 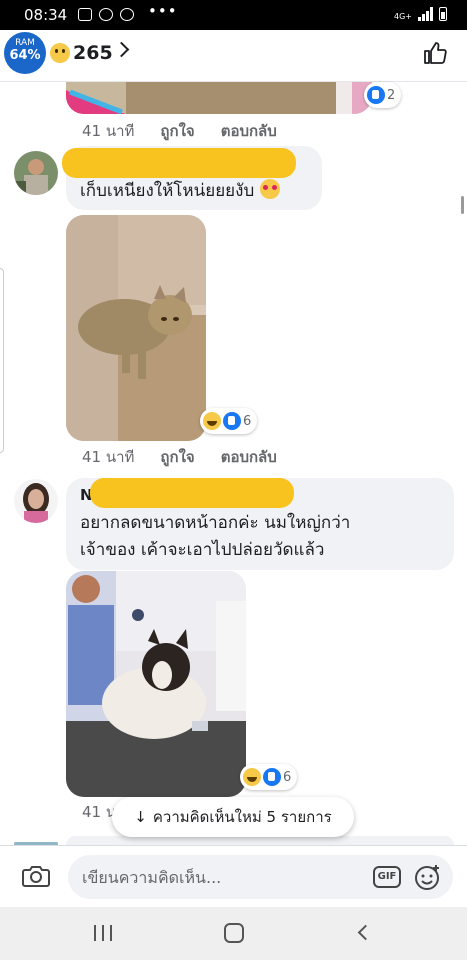 What do you see at coordinates (219, 98) in the screenshot?
I see `comment-photo` at bounding box center [219, 98].